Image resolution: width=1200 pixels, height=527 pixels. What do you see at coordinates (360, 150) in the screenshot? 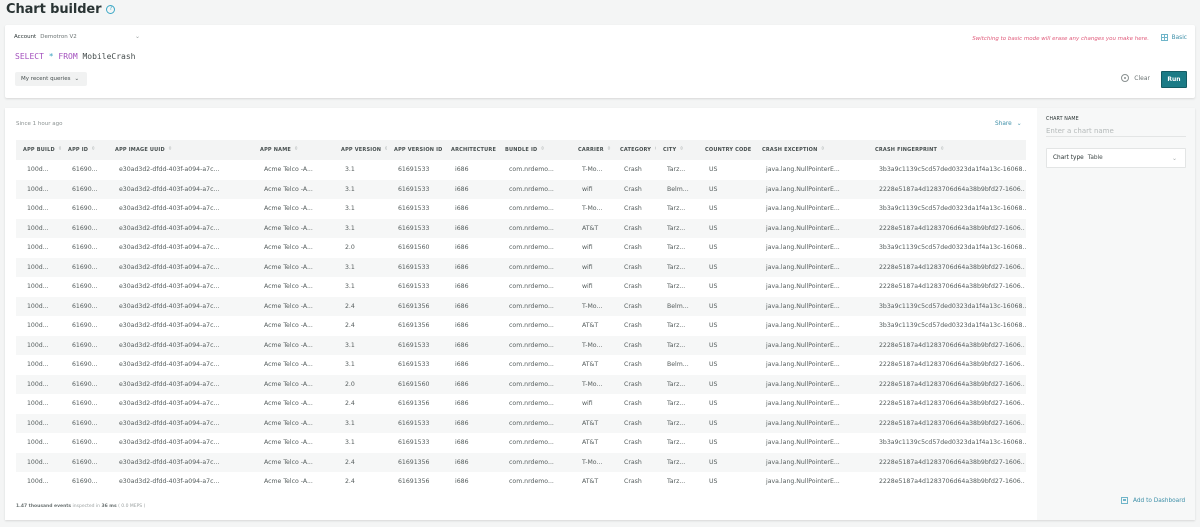
I see `column-header: APP VERSION ⇳` at bounding box center [360, 150].